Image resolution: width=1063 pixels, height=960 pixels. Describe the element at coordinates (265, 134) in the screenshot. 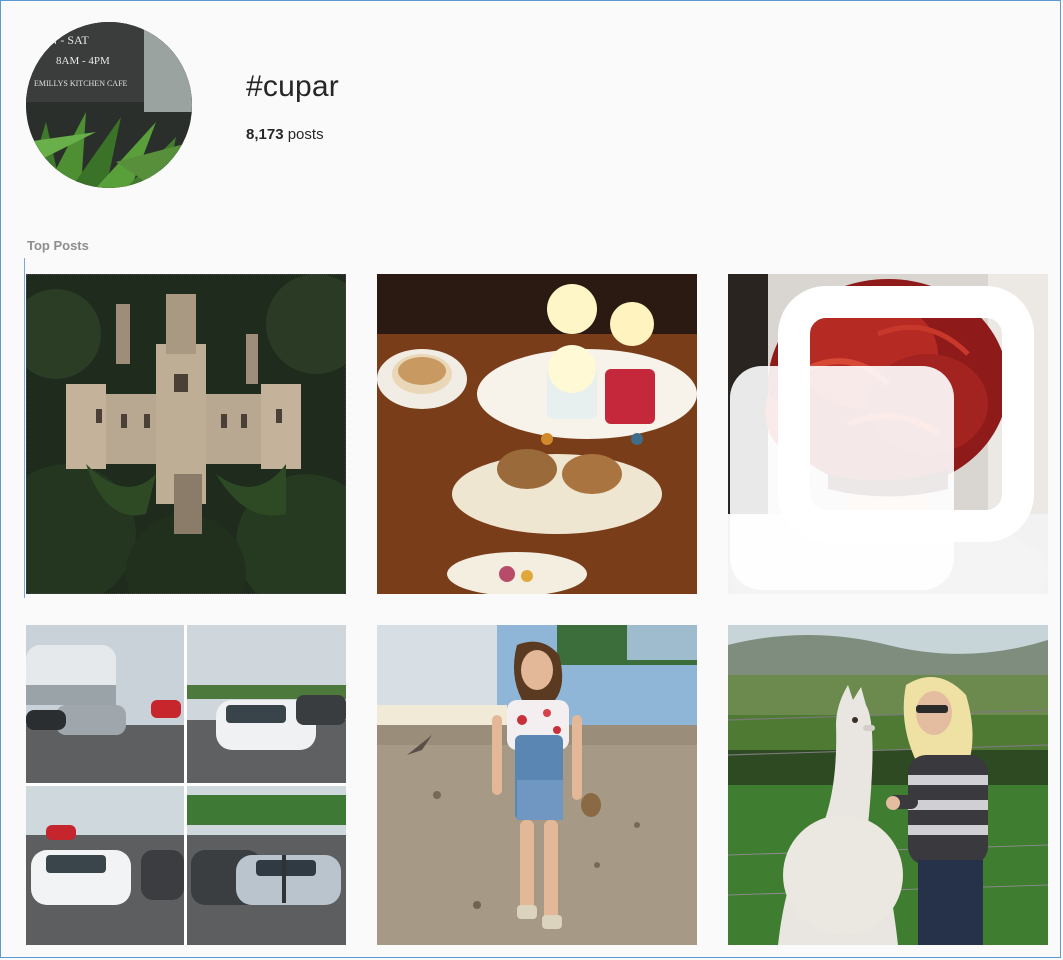

I see `post-count-number: 8,173` at that location.